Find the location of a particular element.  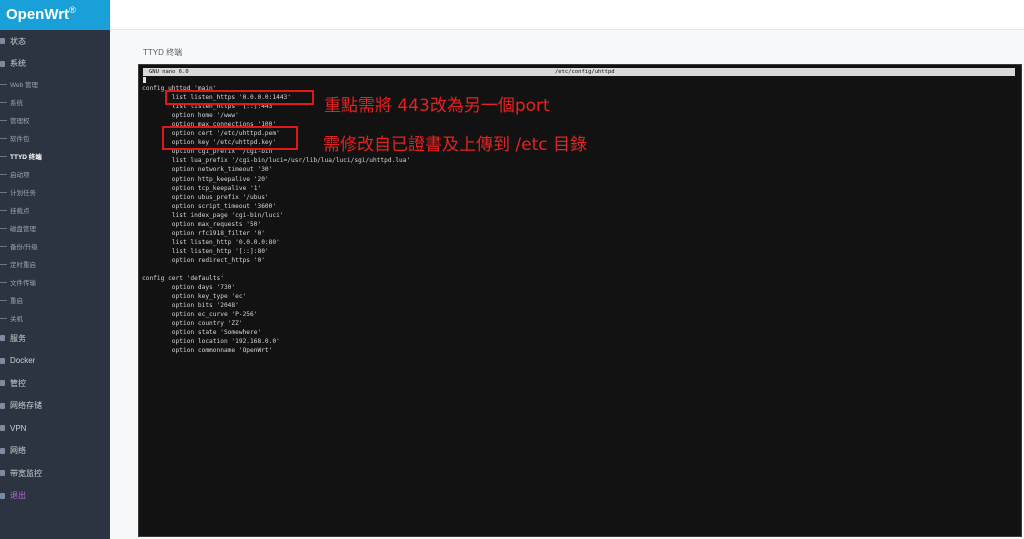

sidebar-item-4: 管理权 is located at coordinates (55, 120).